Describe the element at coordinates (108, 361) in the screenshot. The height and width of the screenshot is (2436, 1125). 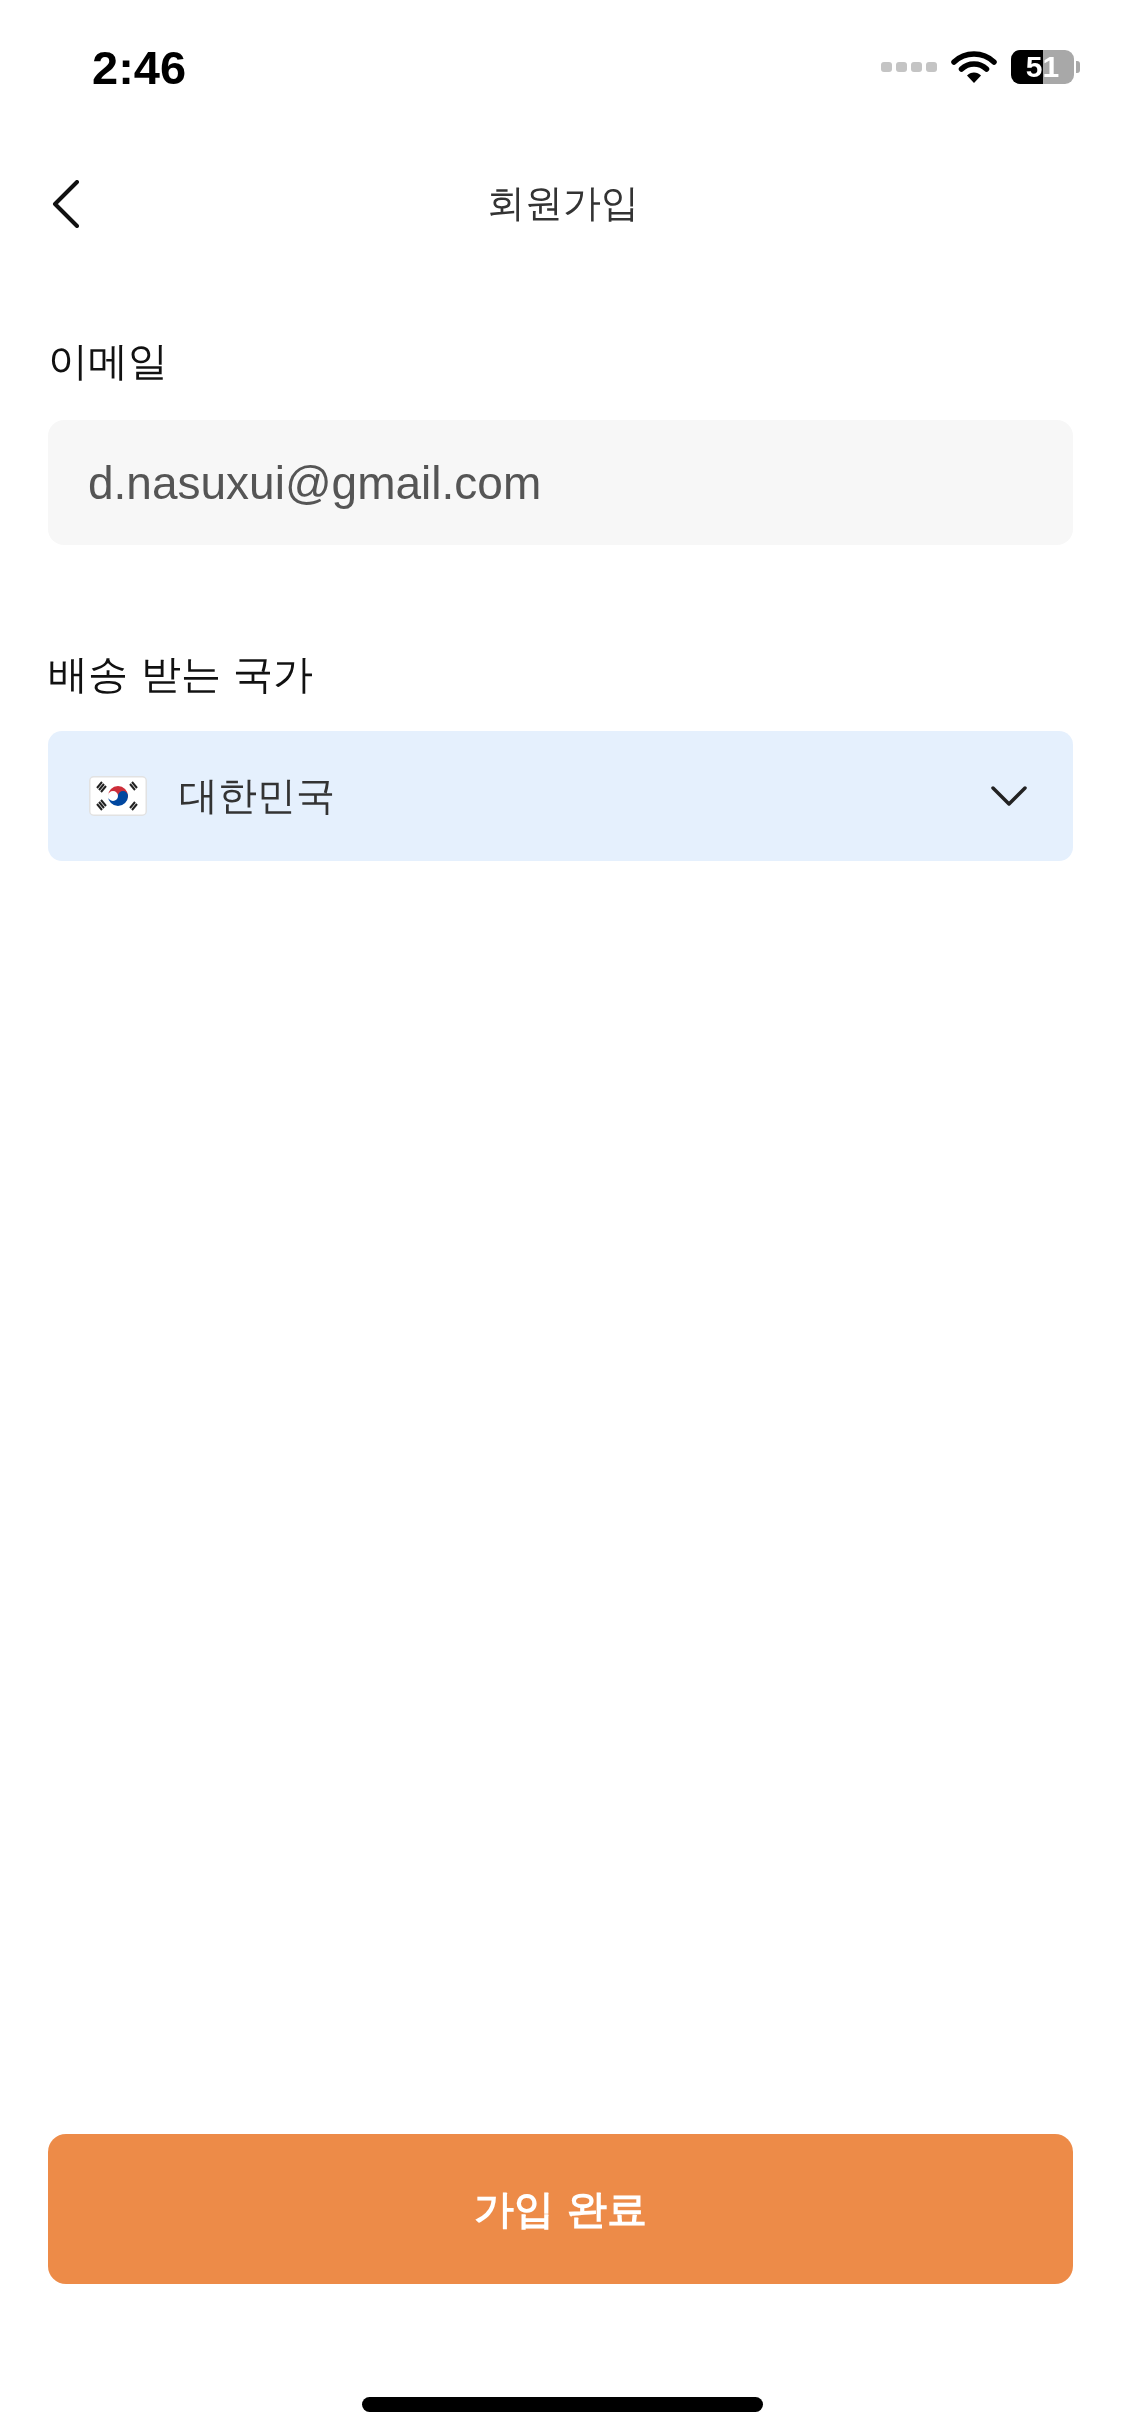
I see `field-label: 이메일` at that location.